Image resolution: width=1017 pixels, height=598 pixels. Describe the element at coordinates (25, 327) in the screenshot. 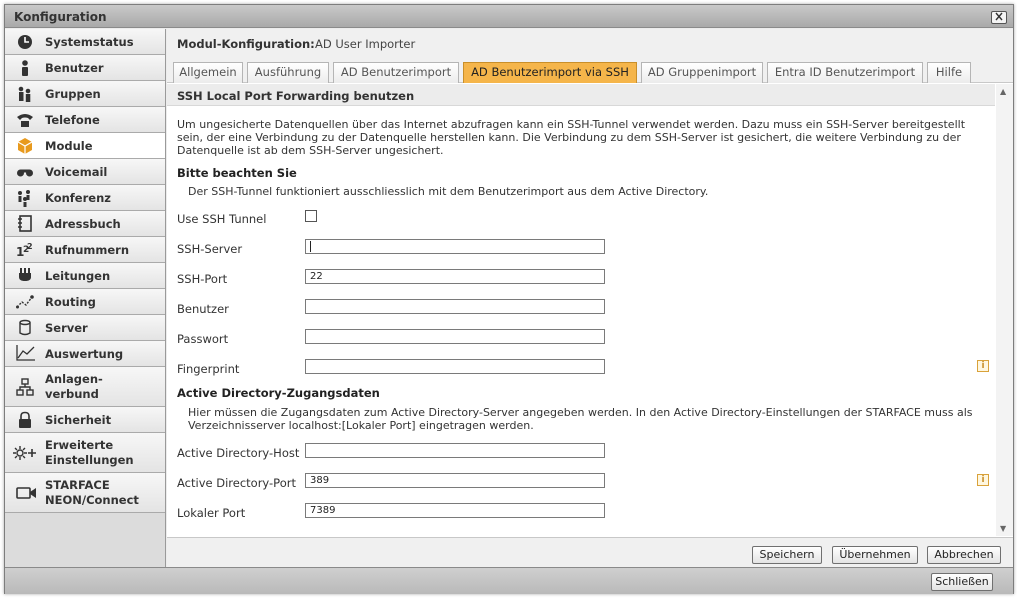

I see `server-icon` at that location.